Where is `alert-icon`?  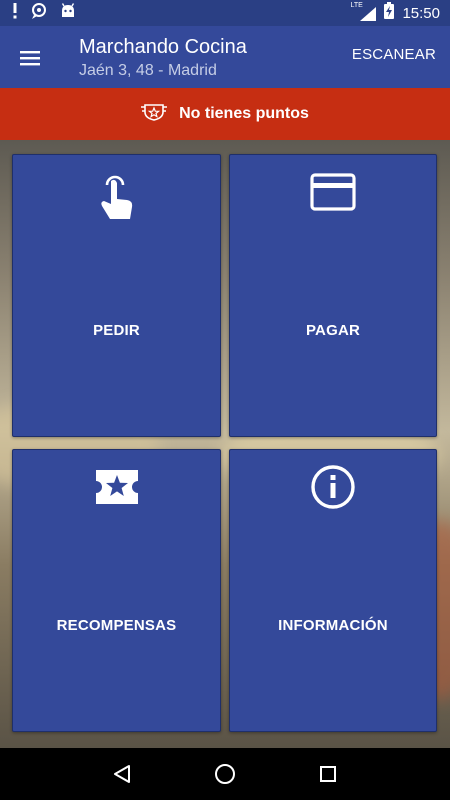 alert-icon is located at coordinates (15, 13).